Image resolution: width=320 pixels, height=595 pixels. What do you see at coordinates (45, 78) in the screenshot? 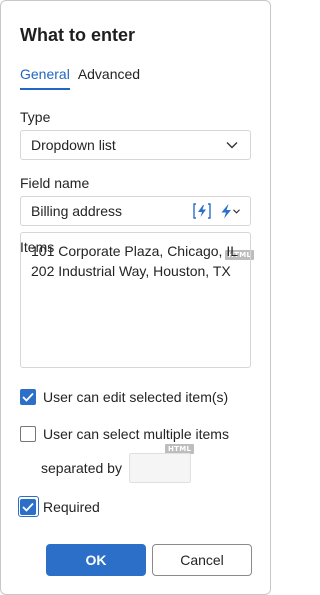
I see `tab-general: General` at bounding box center [45, 78].